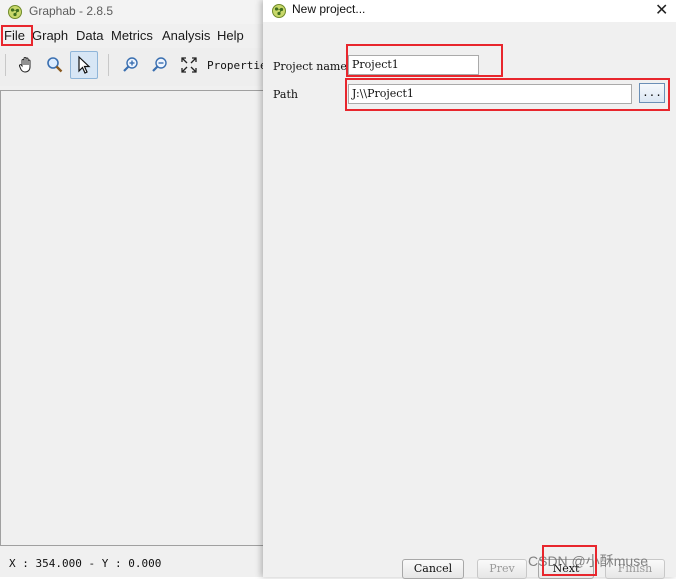  What do you see at coordinates (433, 569) in the screenshot?
I see `cancel-button: Cancel` at bounding box center [433, 569].